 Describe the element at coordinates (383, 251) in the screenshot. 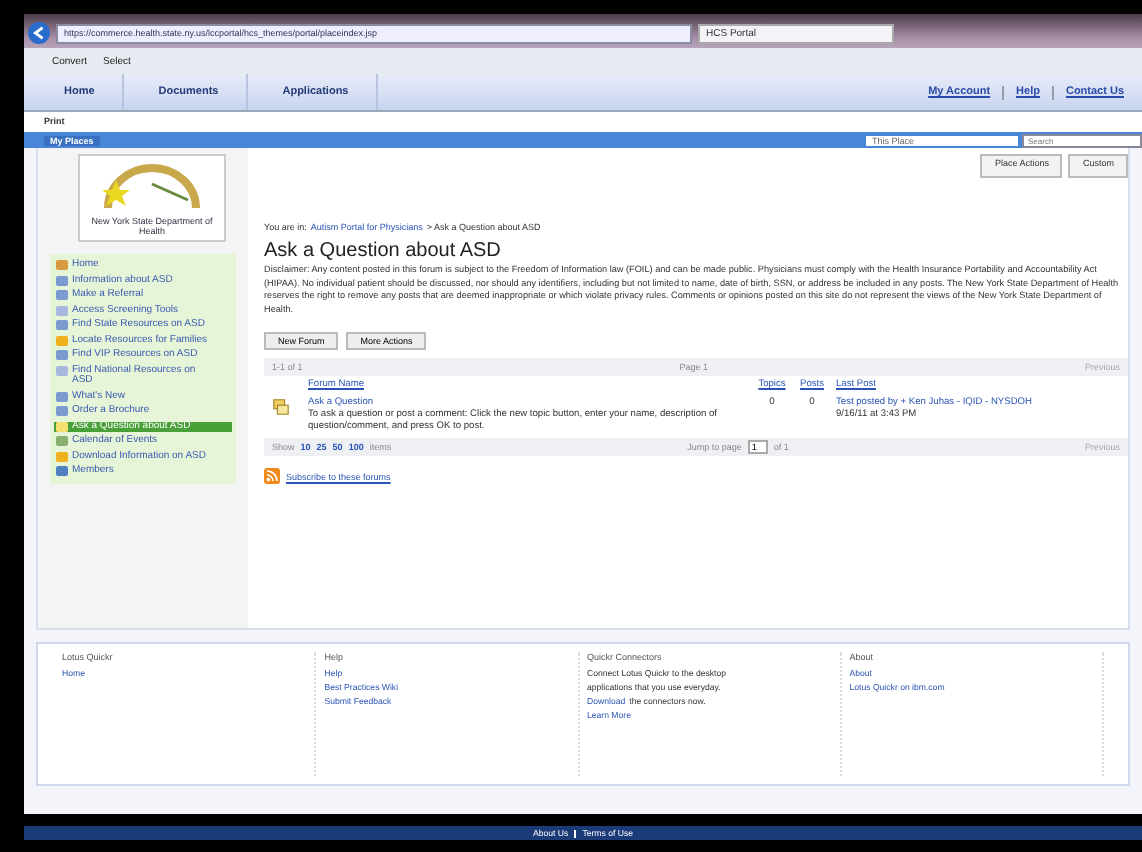

I see `page-heading: Ask a Question about ASD` at that location.